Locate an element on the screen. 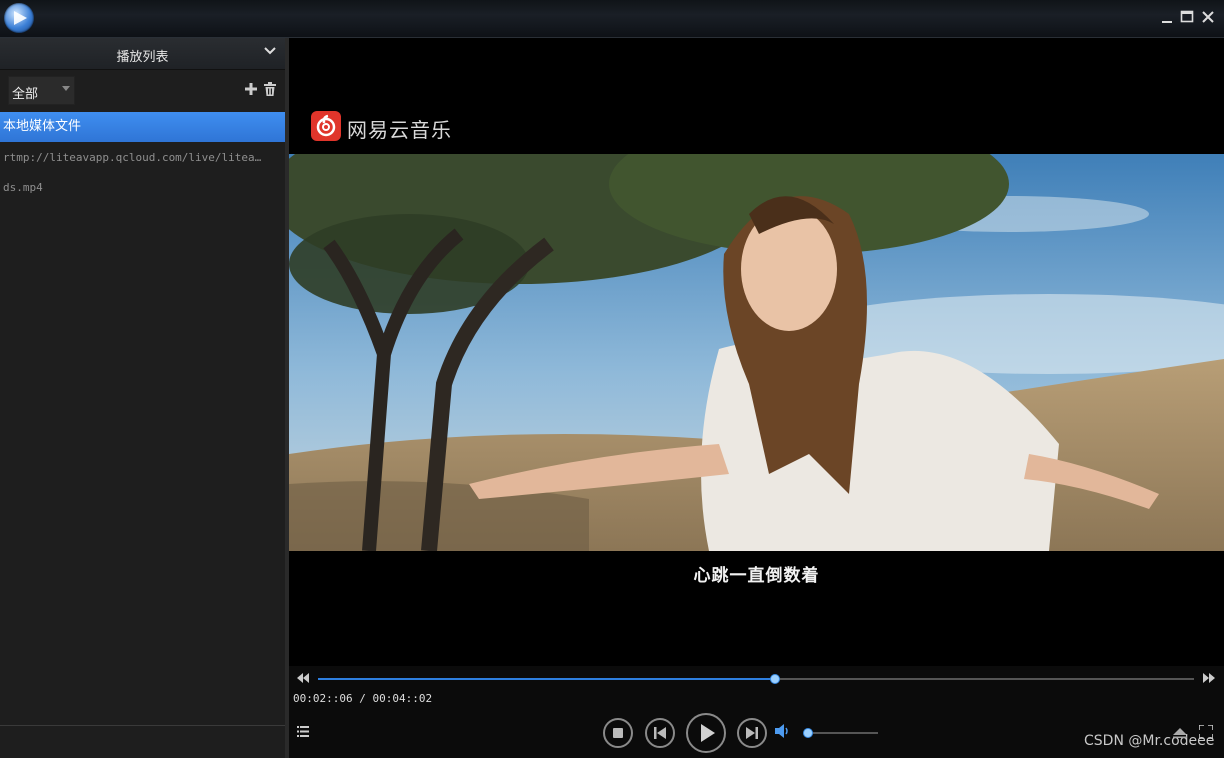 The height and width of the screenshot is (758, 1224). dropdown-arrow-icon is located at coordinates (66, 88).